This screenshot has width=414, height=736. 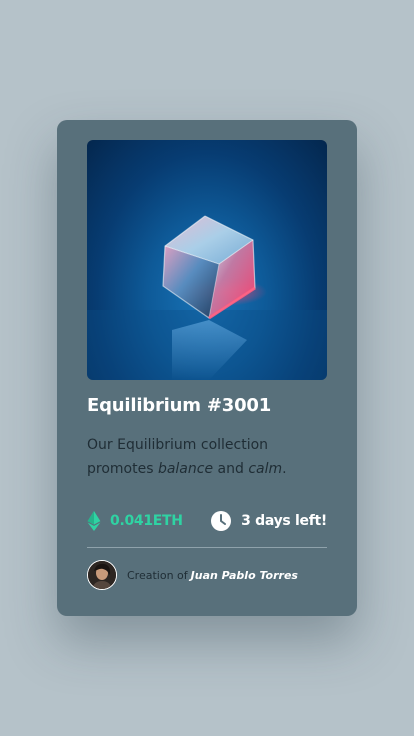 I want to click on description-emphasis-calm: calm, so click(x=265, y=469).